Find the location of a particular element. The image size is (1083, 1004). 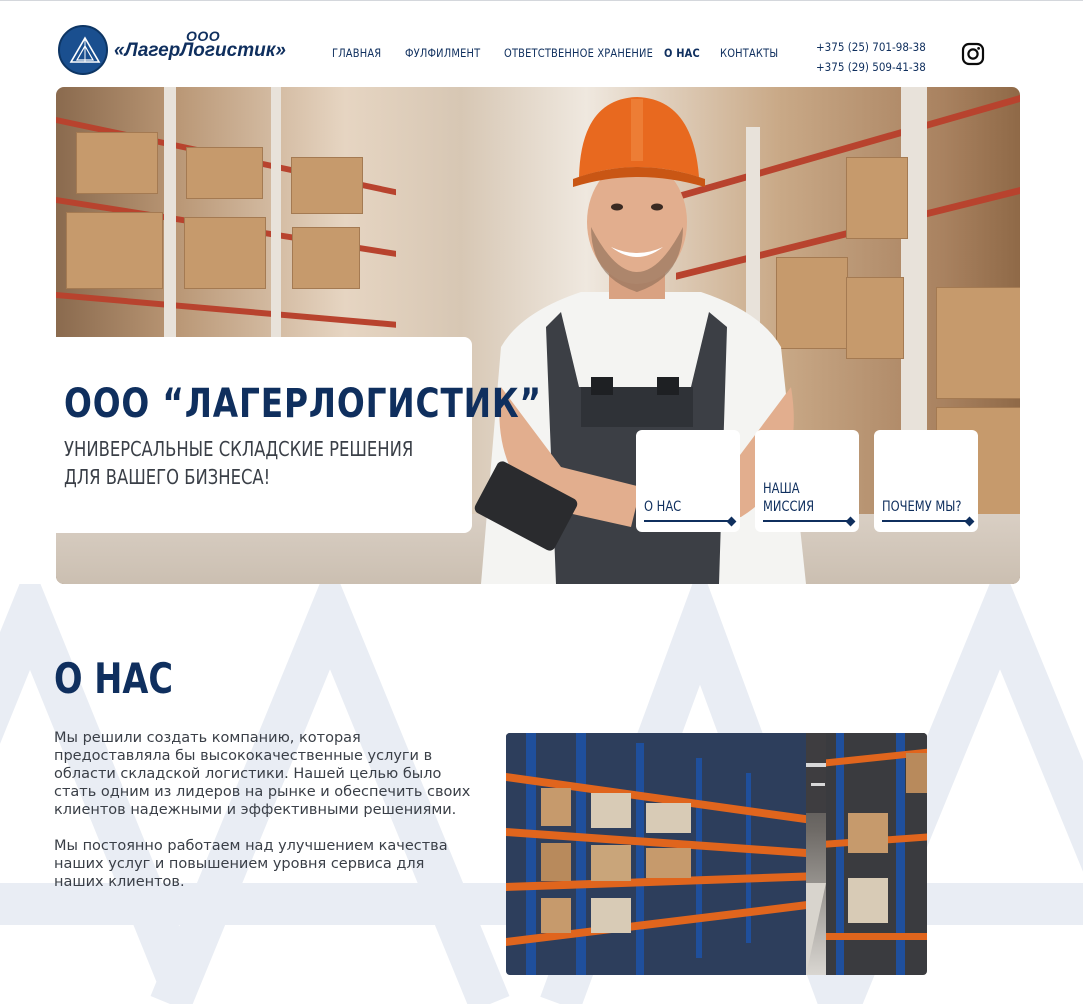

hero-link-mission: НАША МИССИЯ is located at coordinates (807, 481).